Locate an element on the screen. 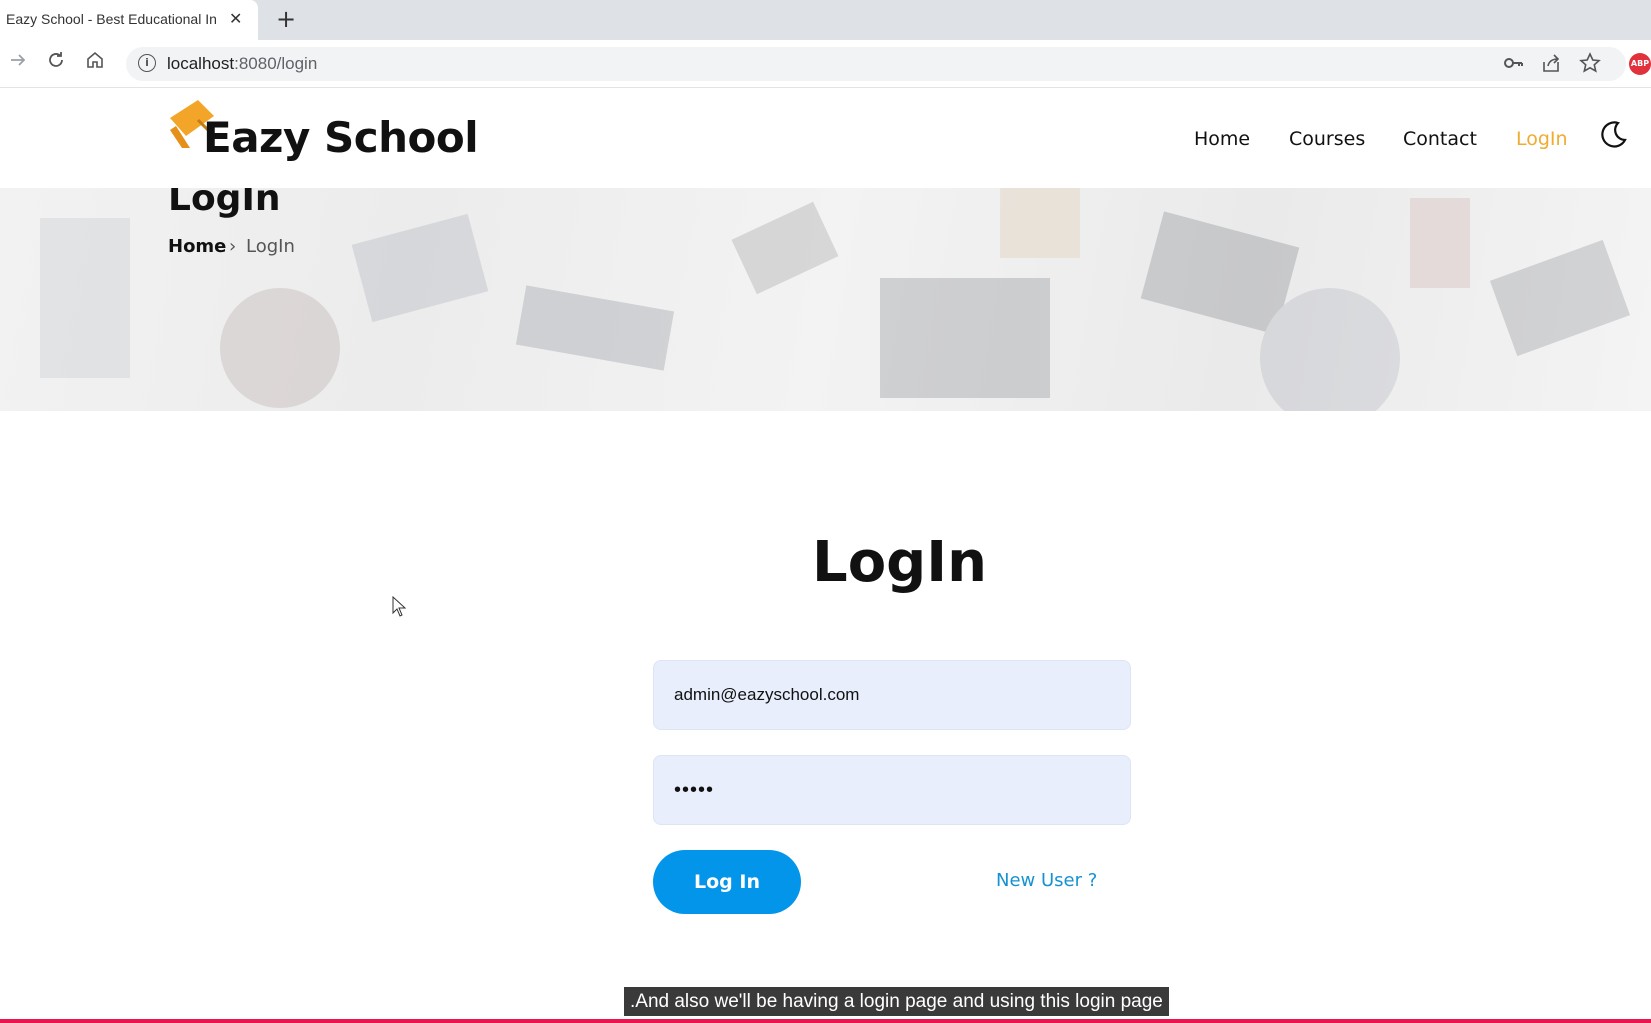  browser-tab-strip: Eazy School - Best Educational In ✕ + is located at coordinates (825, 20).